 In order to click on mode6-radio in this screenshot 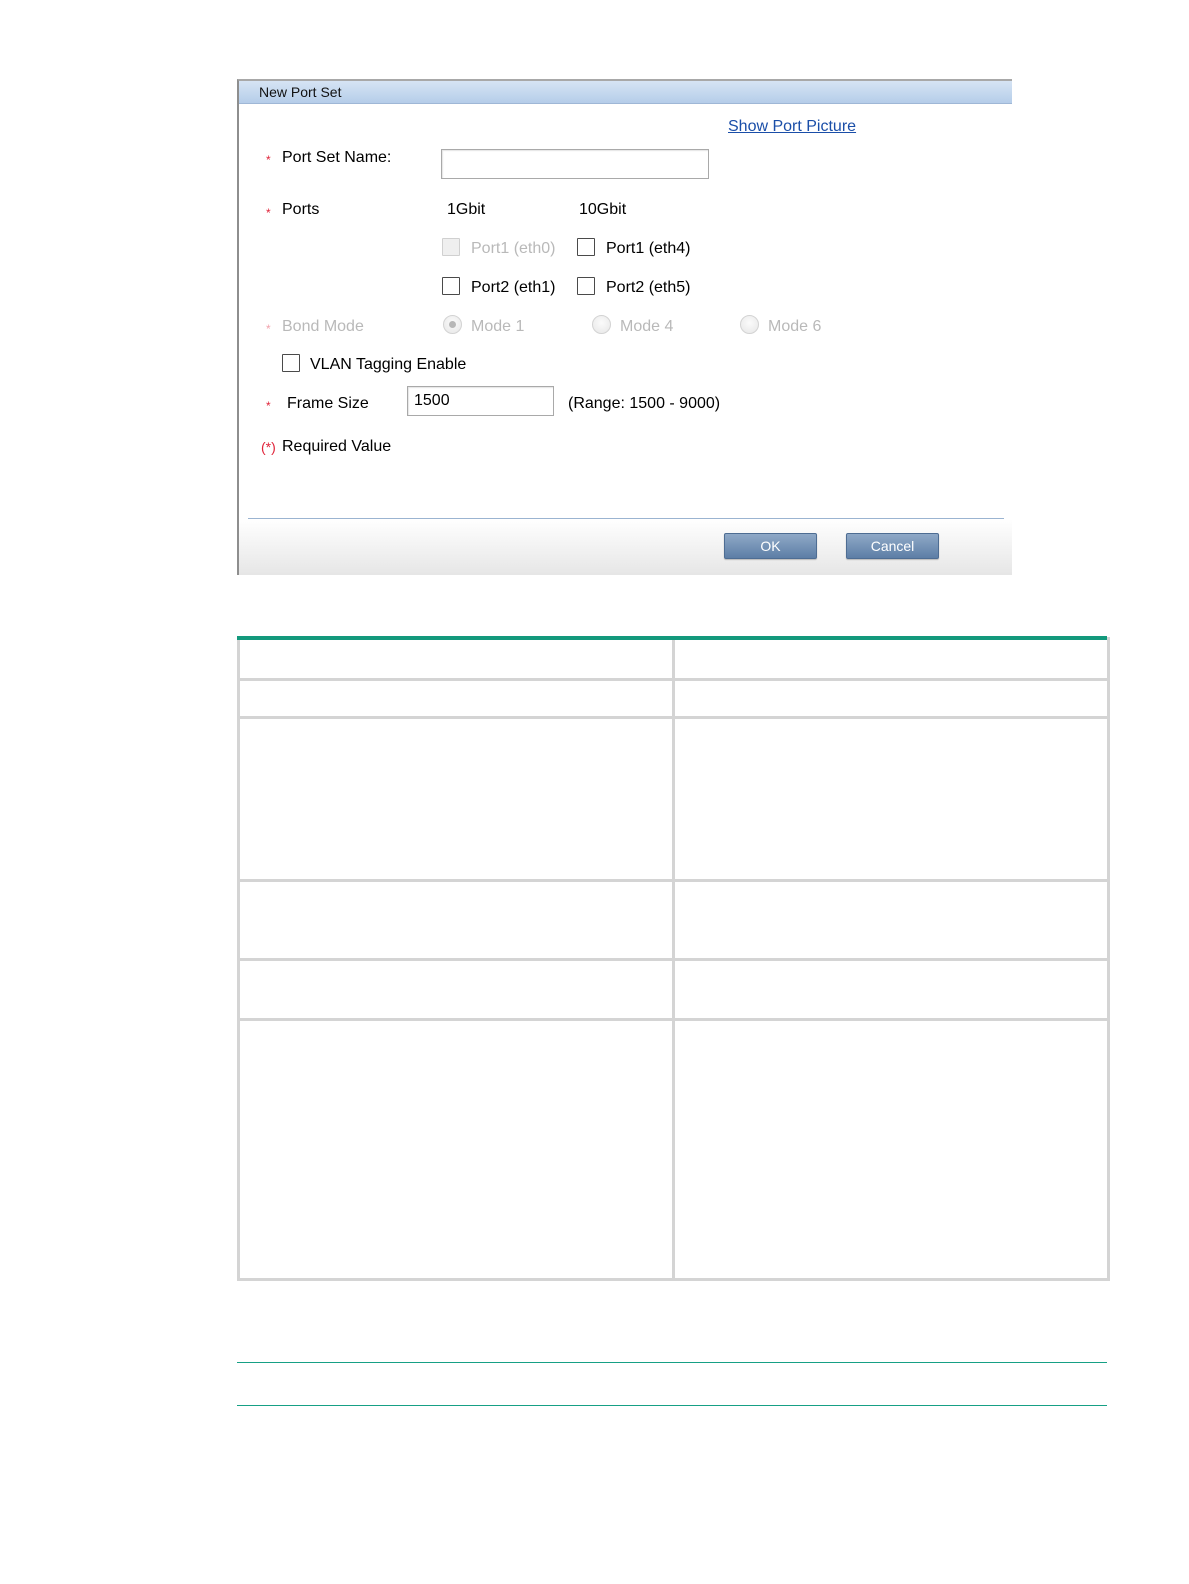, I will do `click(749, 324)`.